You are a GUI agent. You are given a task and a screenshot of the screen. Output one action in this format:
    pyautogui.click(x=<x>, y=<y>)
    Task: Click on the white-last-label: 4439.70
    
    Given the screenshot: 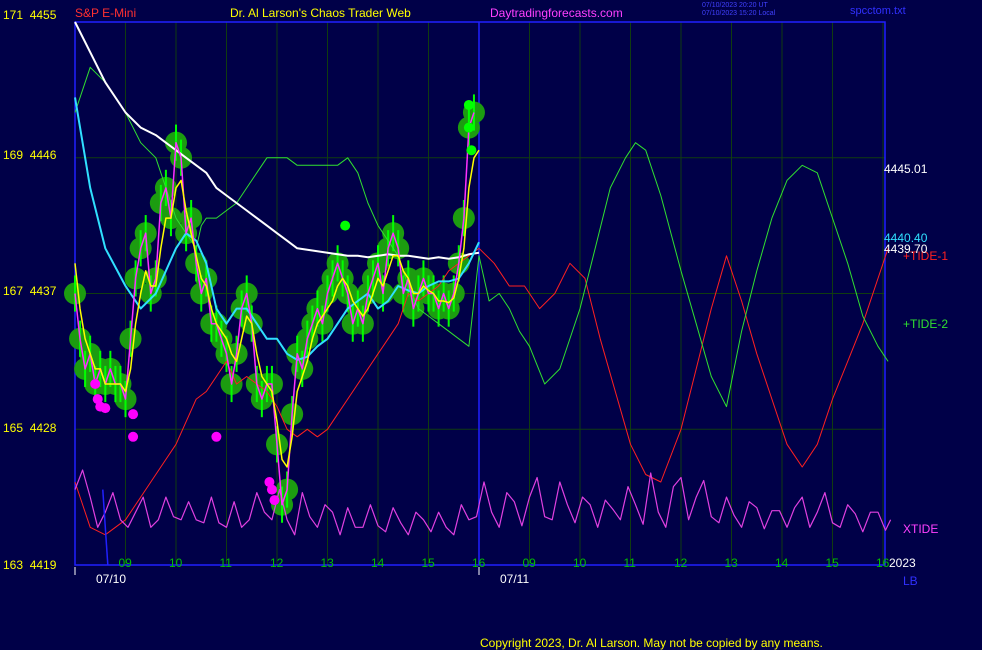 What is the action you would take?
    pyautogui.click(x=906, y=249)
    